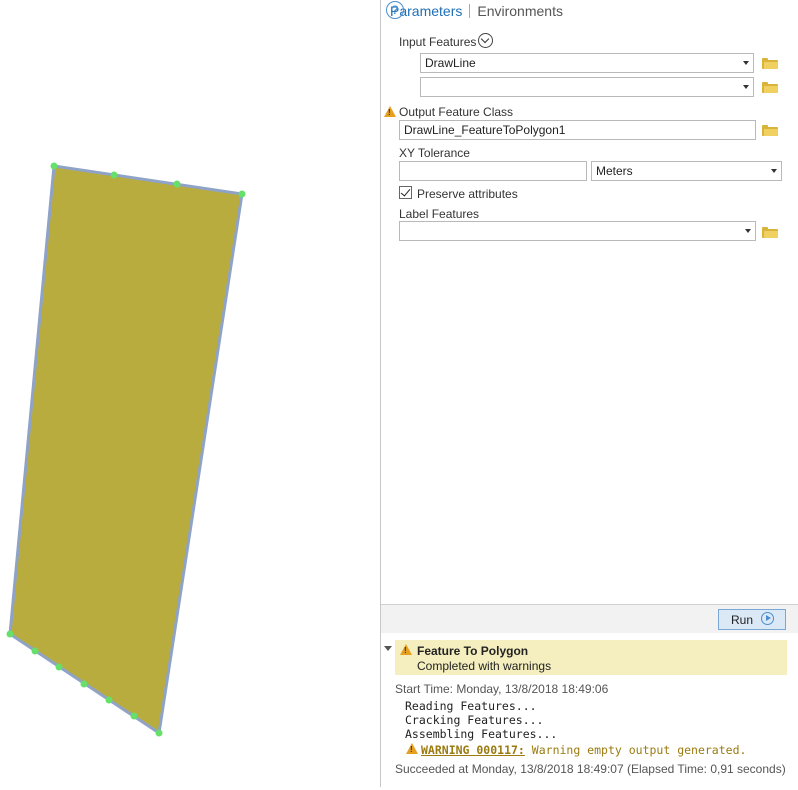  I want to click on xy-tolerance-unit-dropdown: Meters, so click(686, 171).